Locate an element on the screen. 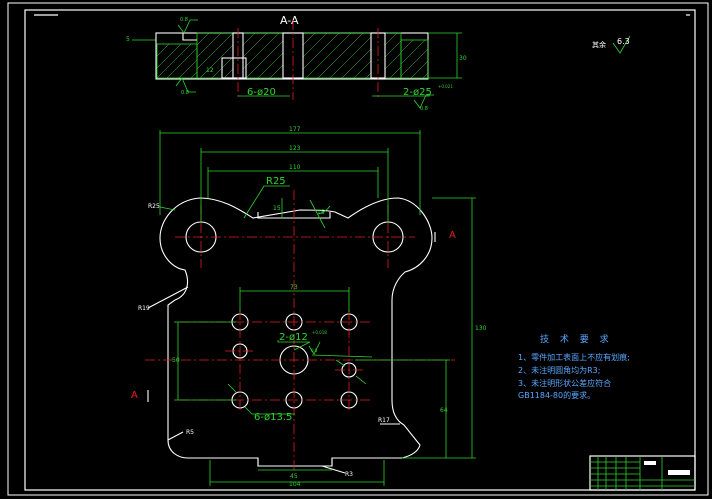 The height and width of the screenshot is (499, 712). roughness-symbol-top: 0.8 is located at coordinates (187, 25).